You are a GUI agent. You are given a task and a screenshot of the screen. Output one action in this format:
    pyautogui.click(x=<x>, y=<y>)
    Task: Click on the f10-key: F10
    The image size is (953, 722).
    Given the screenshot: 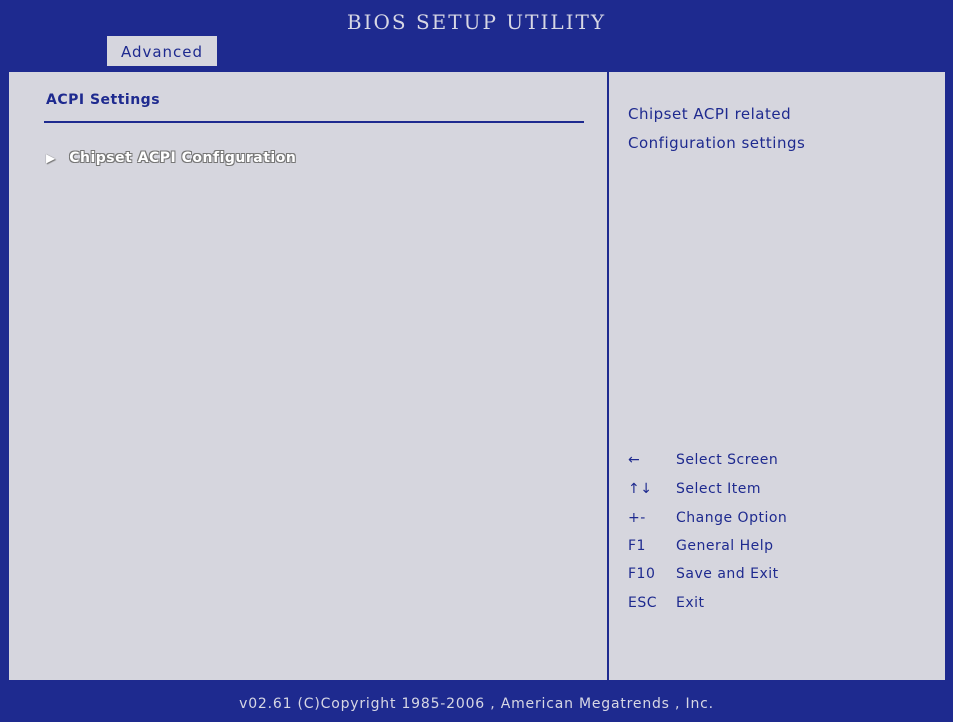 What is the action you would take?
    pyautogui.click(x=642, y=574)
    